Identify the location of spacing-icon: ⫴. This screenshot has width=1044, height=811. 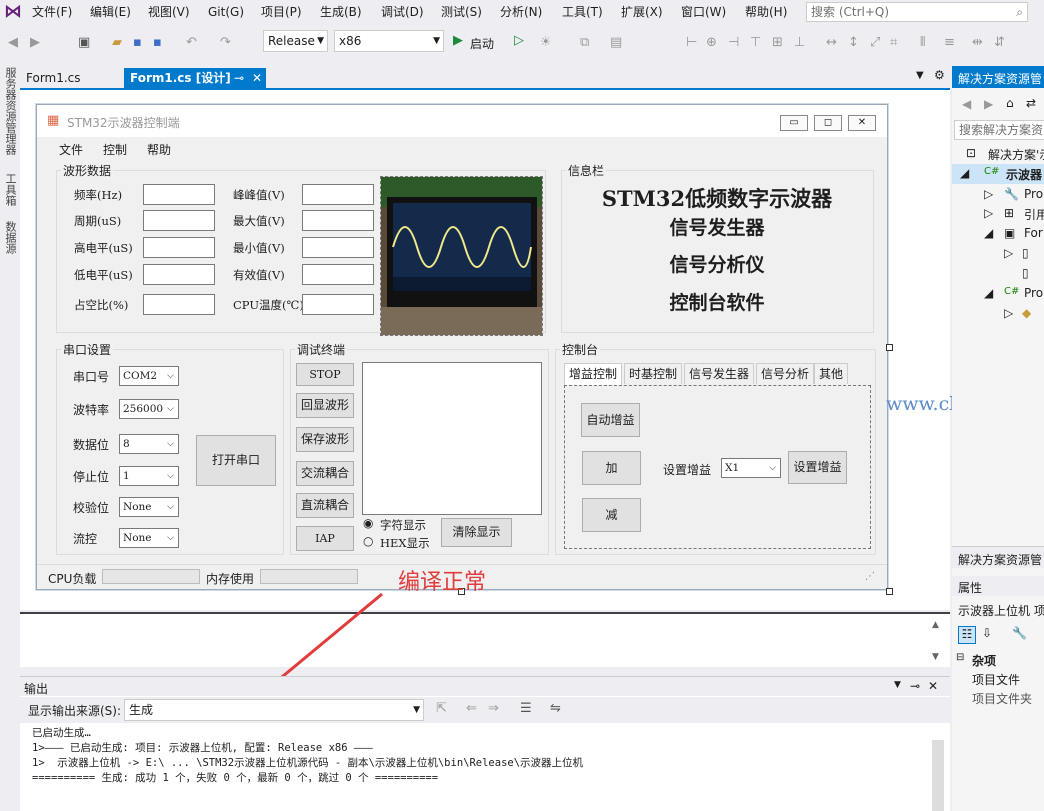
(922, 42).